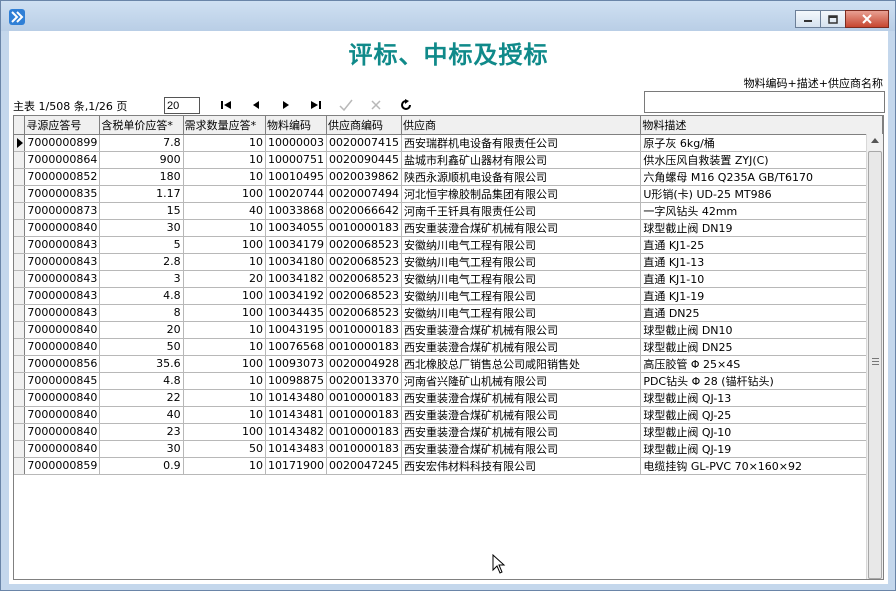 The height and width of the screenshot is (591, 896). I want to click on grid-cell: 30, so click(141, 228).